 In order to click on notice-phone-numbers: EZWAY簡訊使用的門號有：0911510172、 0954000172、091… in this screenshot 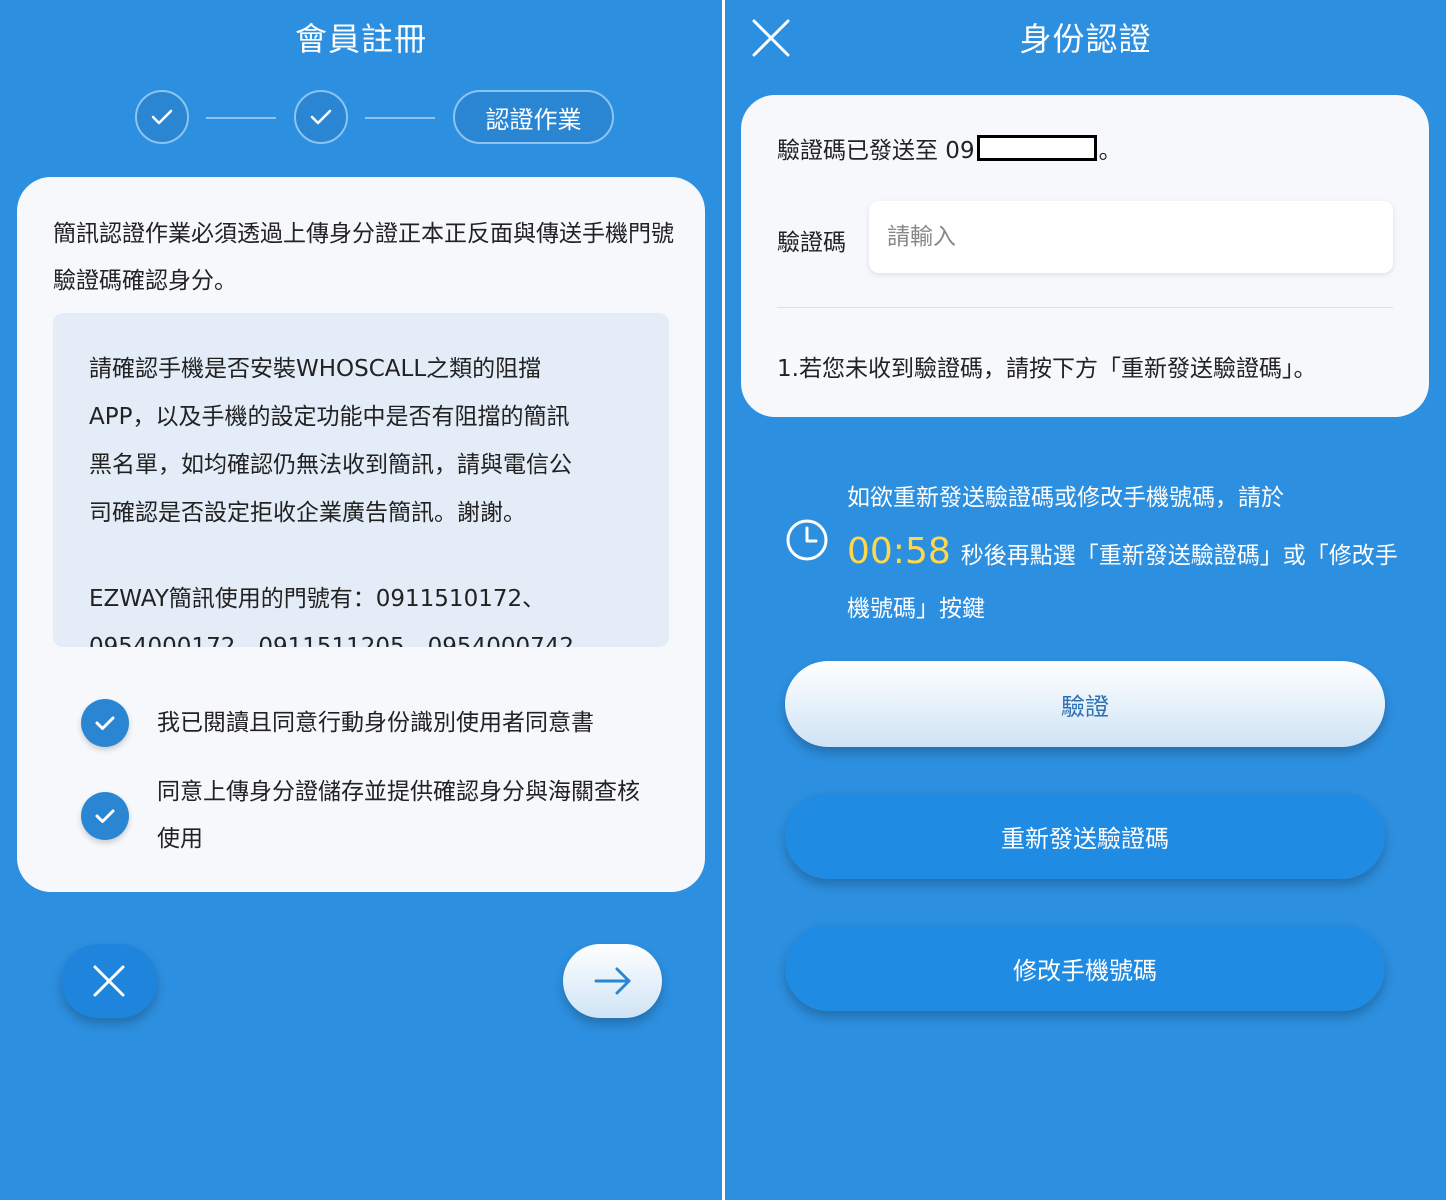, I will do `click(343, 616)`.